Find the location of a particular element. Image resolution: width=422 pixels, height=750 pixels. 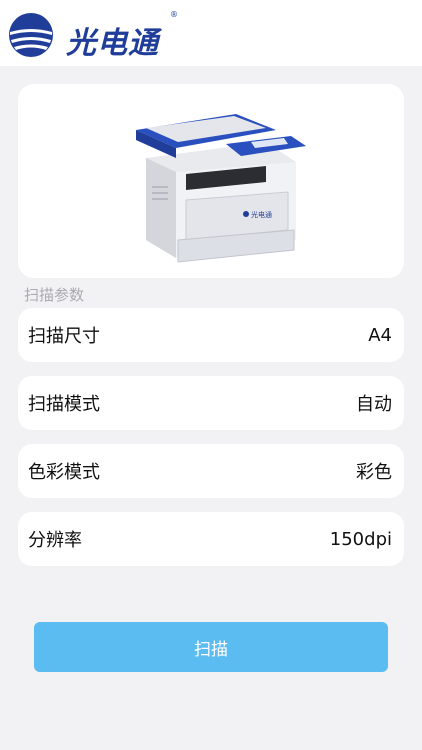

param-row-scan-size: 扫描尺寸 A4 is located at coordinates (211, 335).